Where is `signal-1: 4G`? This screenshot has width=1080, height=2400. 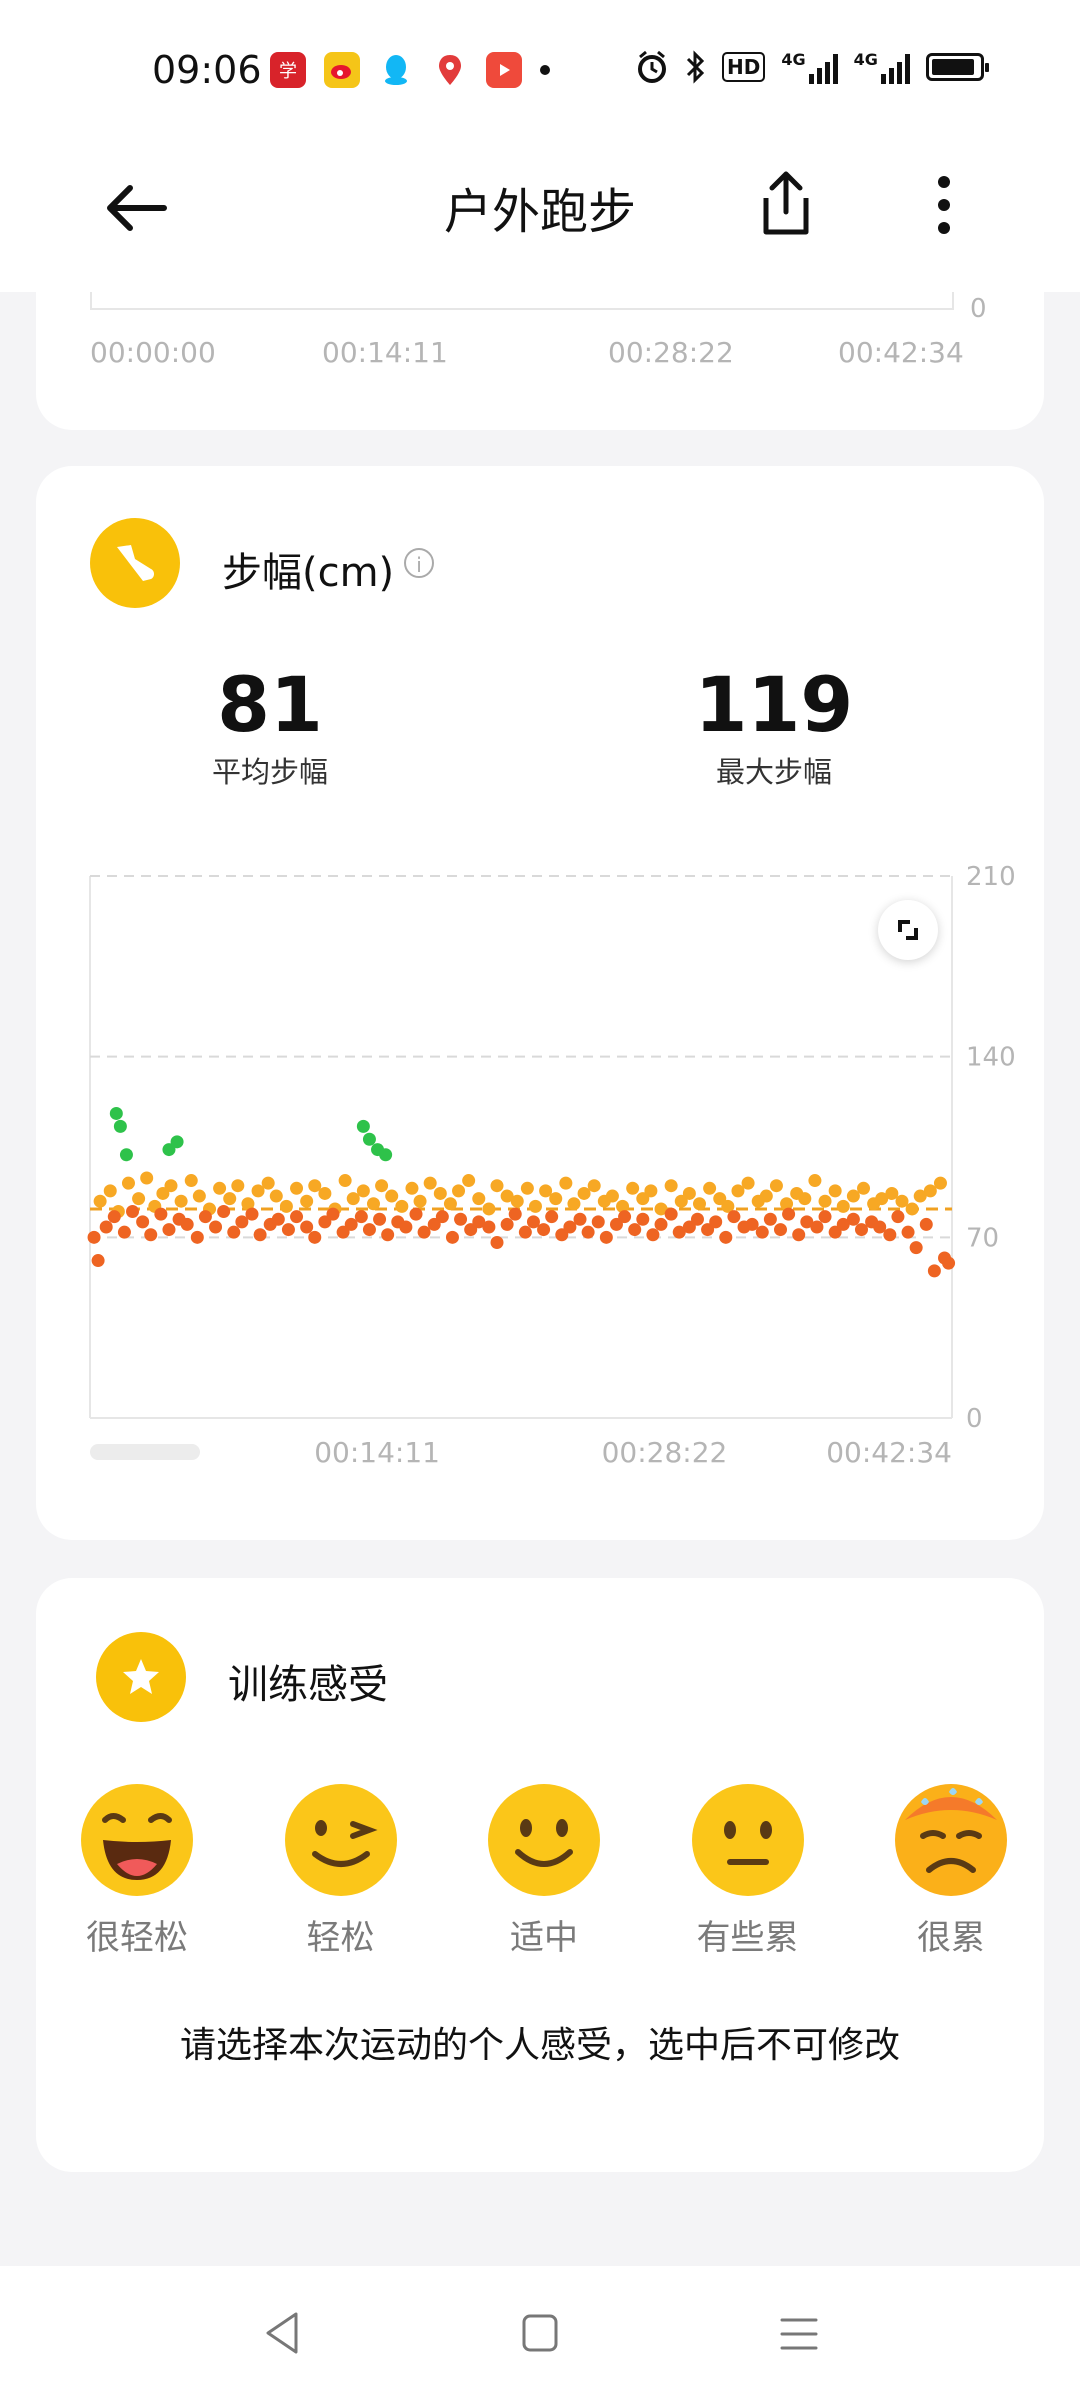 signal-1: 4G is located at coordinates (809, 67).